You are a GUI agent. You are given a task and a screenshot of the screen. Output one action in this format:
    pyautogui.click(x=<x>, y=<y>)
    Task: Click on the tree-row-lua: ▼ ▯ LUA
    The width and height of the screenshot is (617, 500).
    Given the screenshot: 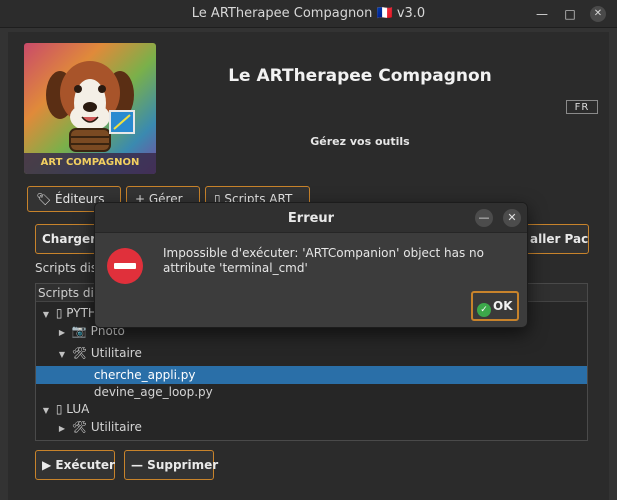 What is the action you would take?
    pyautogui.click(x=311, y=409)
    